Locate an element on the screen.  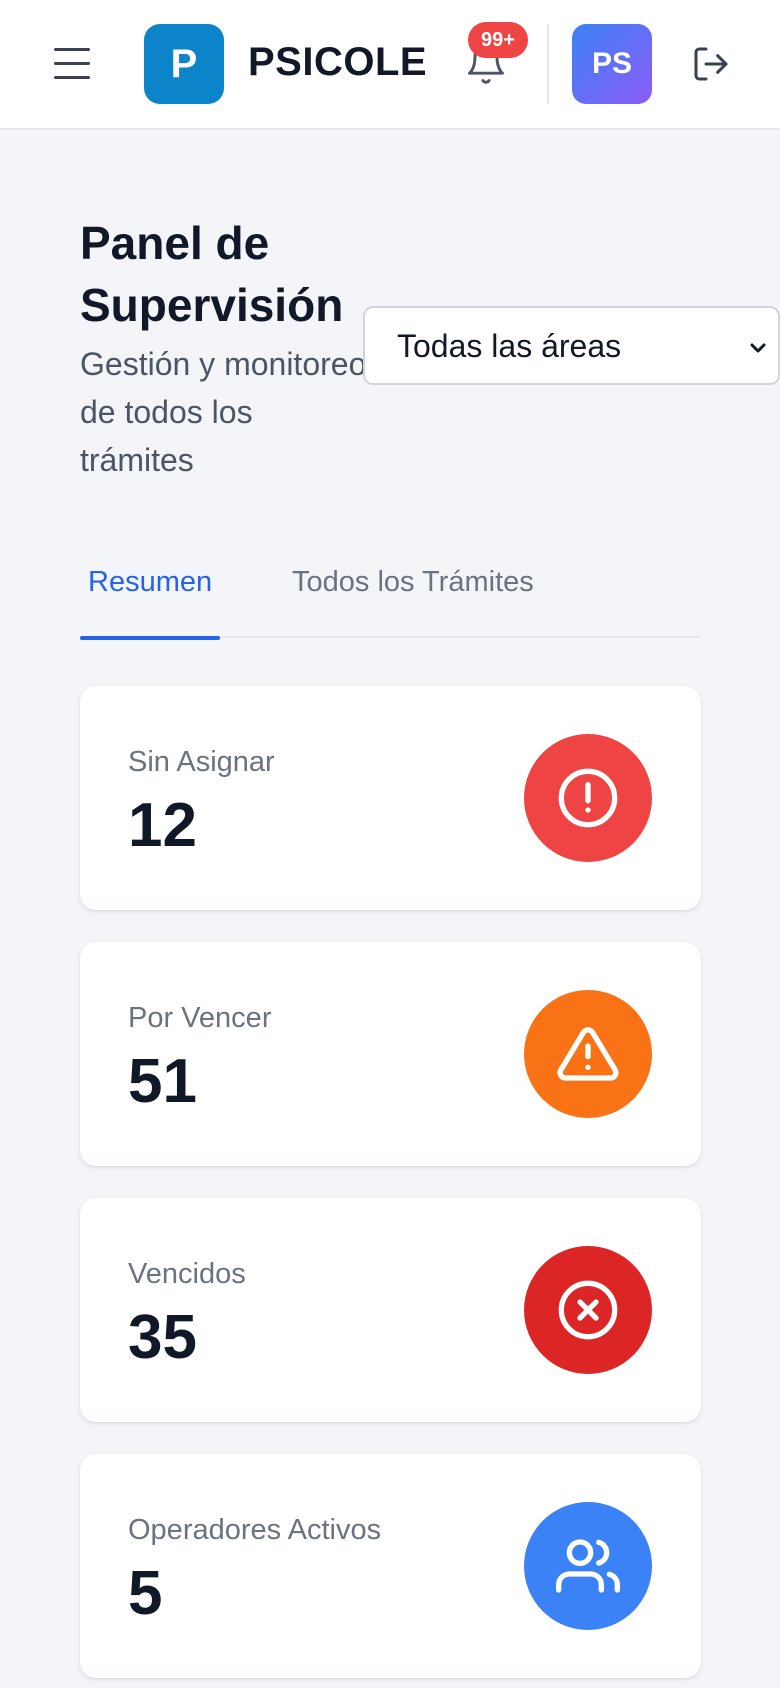
area-select: Todas las áreas is located at coordinates (571, 345).